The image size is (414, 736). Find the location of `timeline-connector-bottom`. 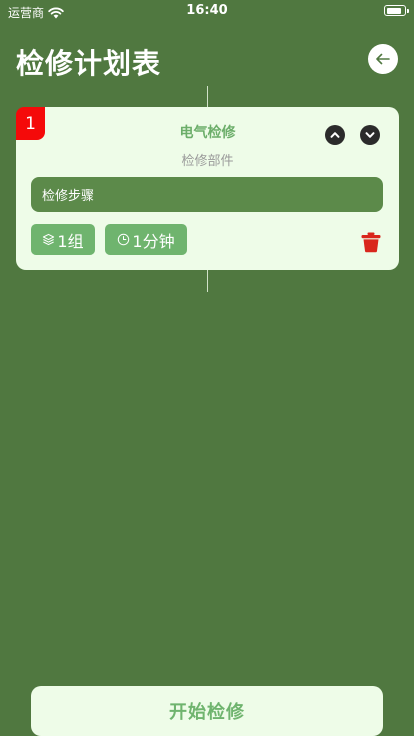

timeline-connector-bottom is located at coordinates (207, 281).